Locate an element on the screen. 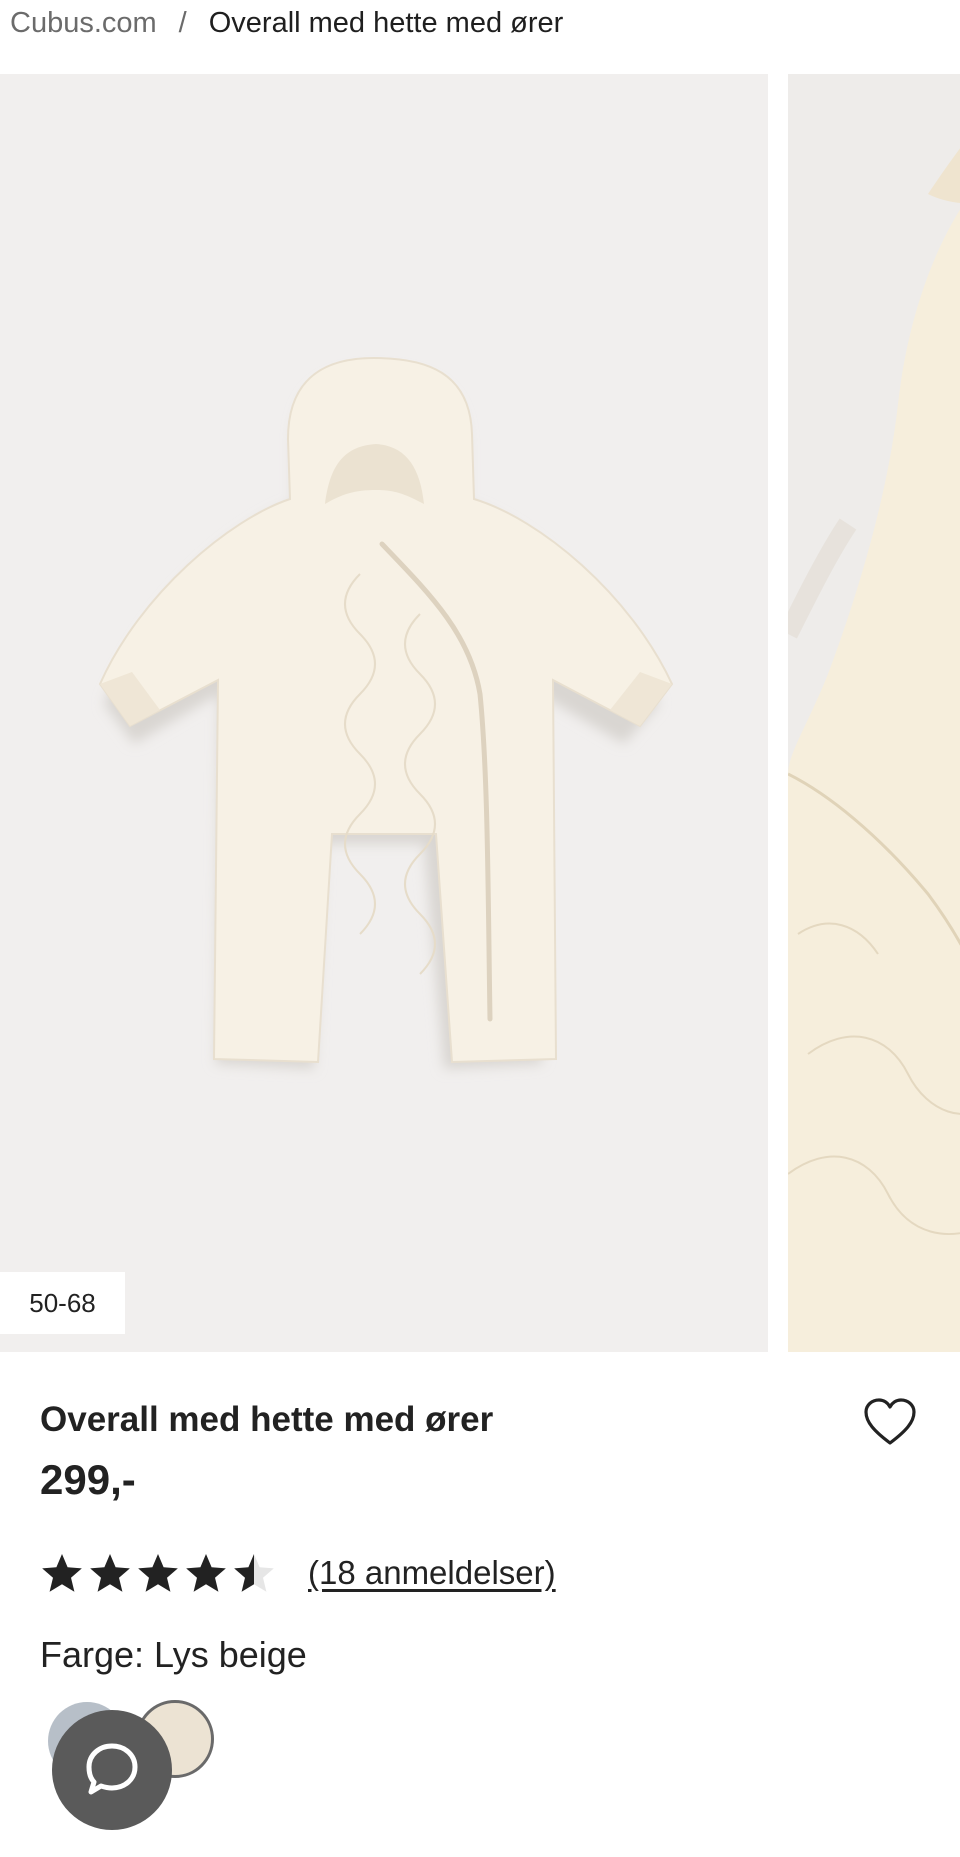 Image resolution: width=960 pixels, height=1857 pixels. breadcrumb-current: Overall med hette med ører is located at coordinates (386, 22).